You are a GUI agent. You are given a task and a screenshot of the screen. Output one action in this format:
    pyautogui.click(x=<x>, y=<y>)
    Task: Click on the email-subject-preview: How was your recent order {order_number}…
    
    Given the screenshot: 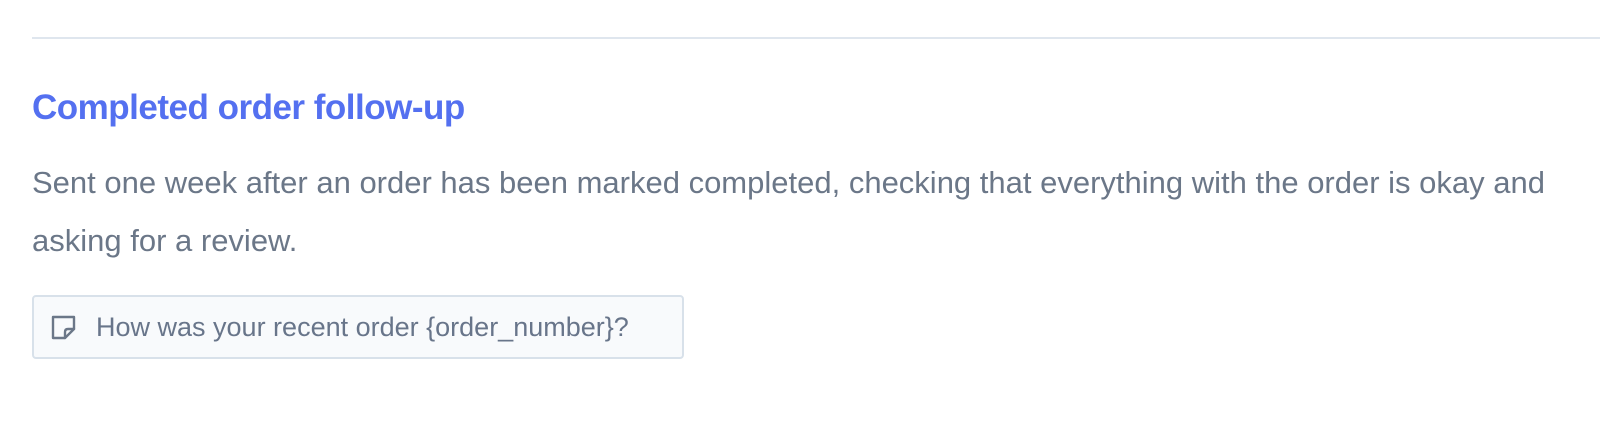 What is the action you would take?
    pyautogui.click(x=358, y=327)
    